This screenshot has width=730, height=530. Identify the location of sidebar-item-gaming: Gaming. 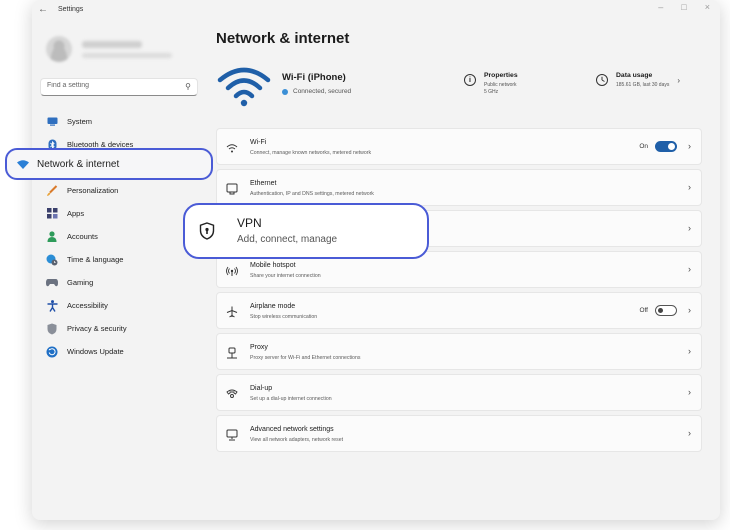
(122, 282).